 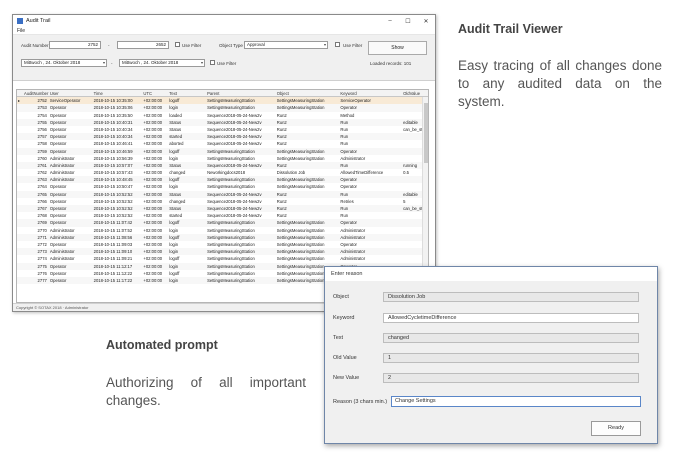 I want to click on text-field: changed, so click(x=511, y=338).